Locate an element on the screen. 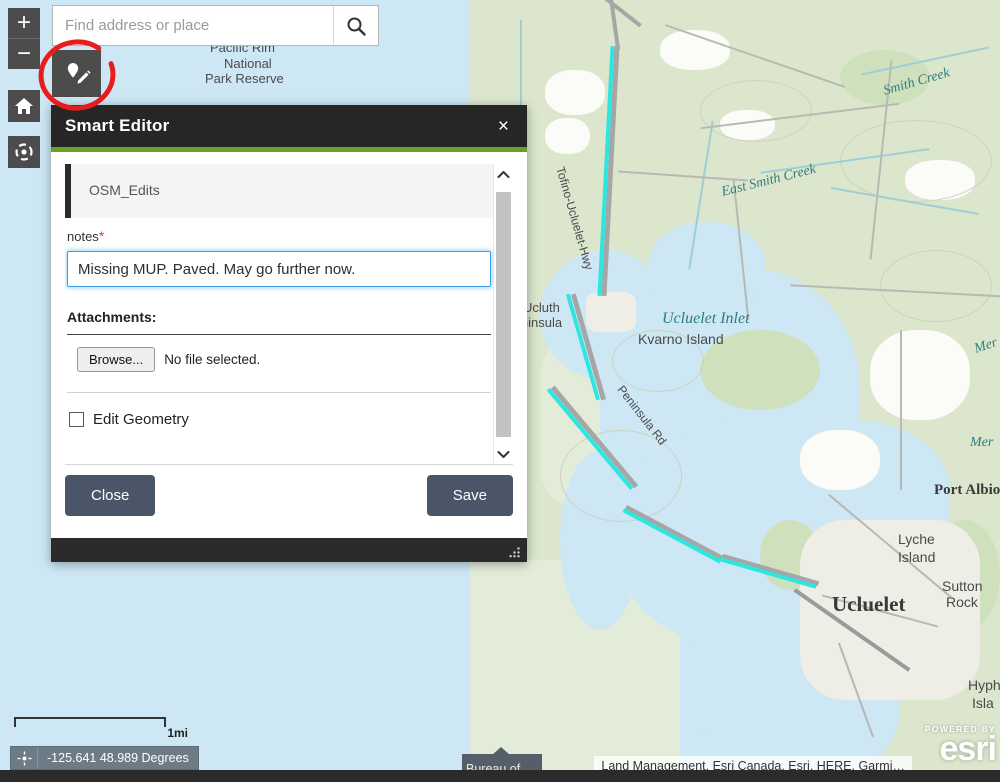 The width and height of the screenshot is (1000, 782). home-icon is located at coordinates (24, 106).